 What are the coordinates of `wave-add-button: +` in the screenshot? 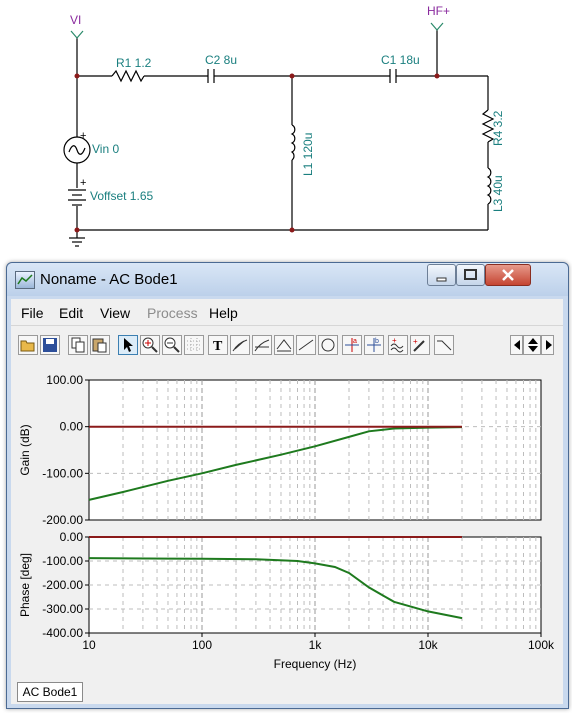 It's located at (398, 345).